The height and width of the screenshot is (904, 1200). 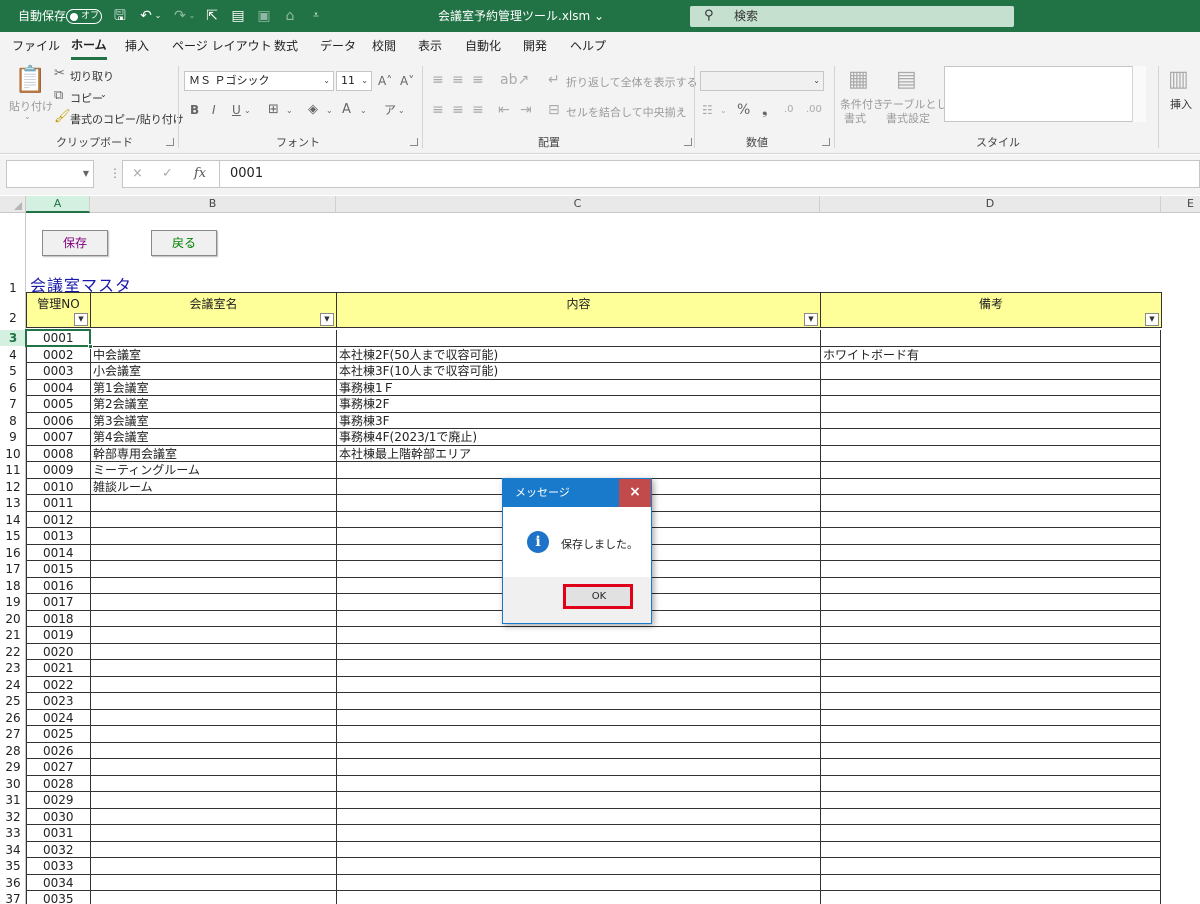 I want to click on formula-bar-grip-icon: ⋮, so click(x=115, y=173).